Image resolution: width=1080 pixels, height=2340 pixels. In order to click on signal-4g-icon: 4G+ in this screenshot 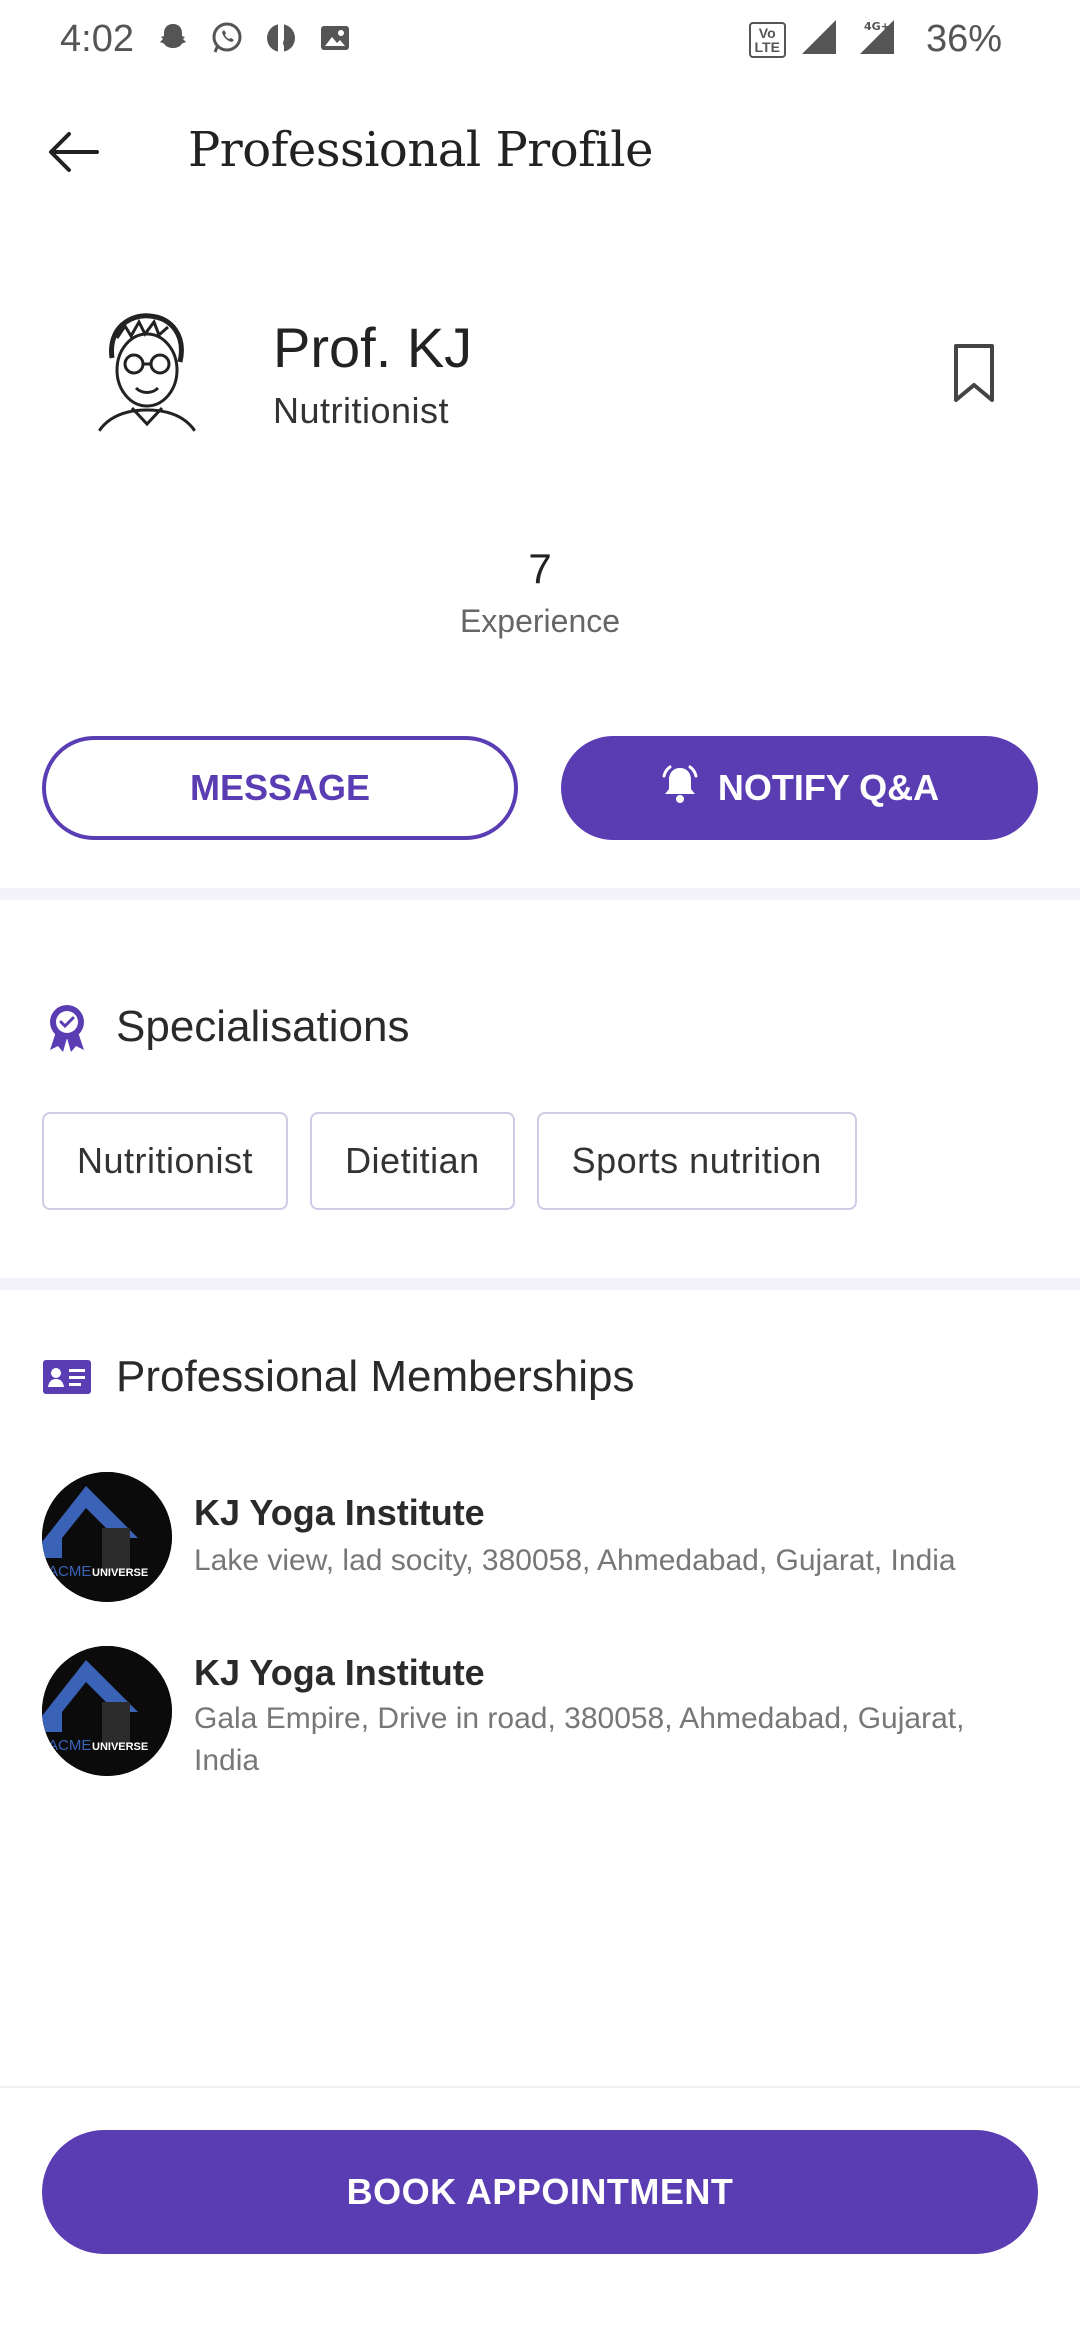, I will do `click(874, 39)`.